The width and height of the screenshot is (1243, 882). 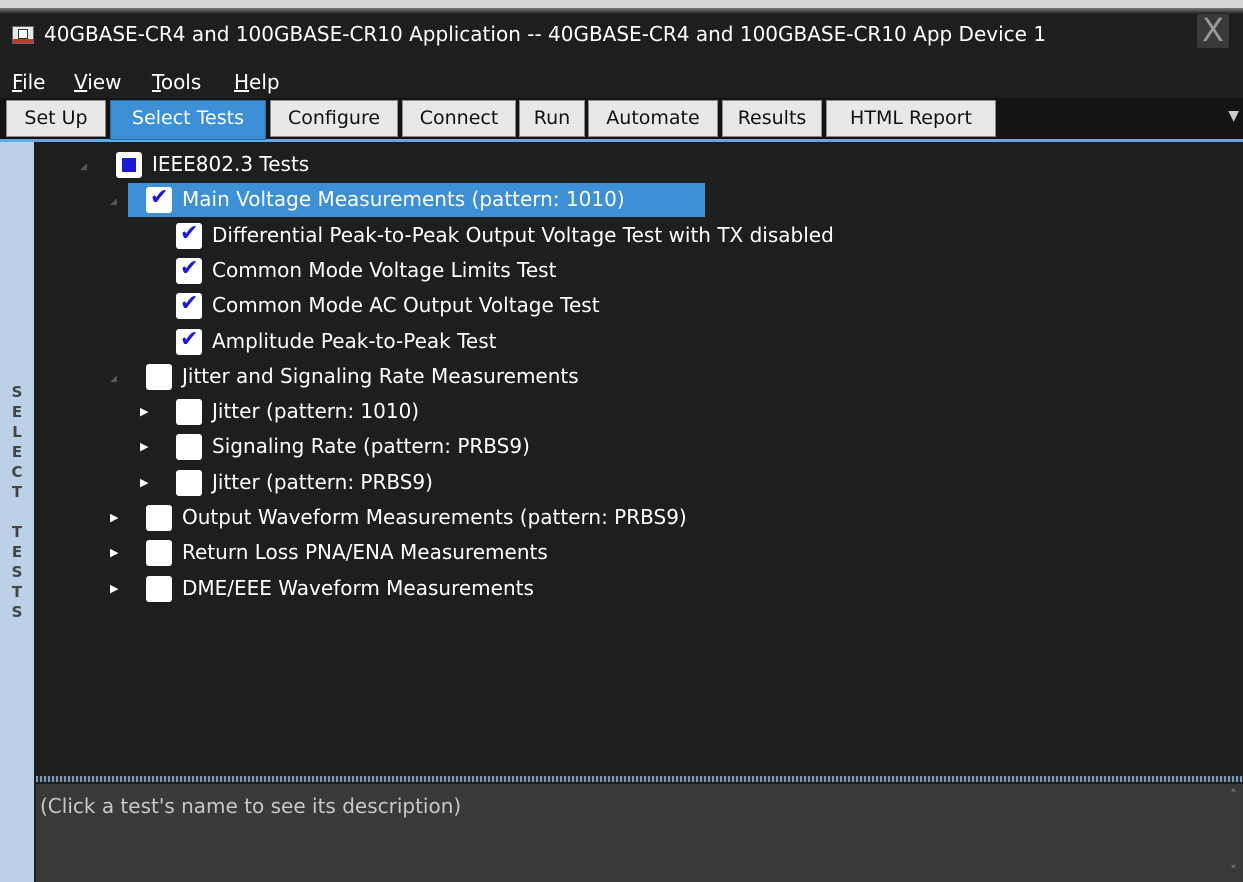 What do you see at coordinates (257, 82) in the screenshot?
I see `menu-help: Help` at bounding box center [257, 82].